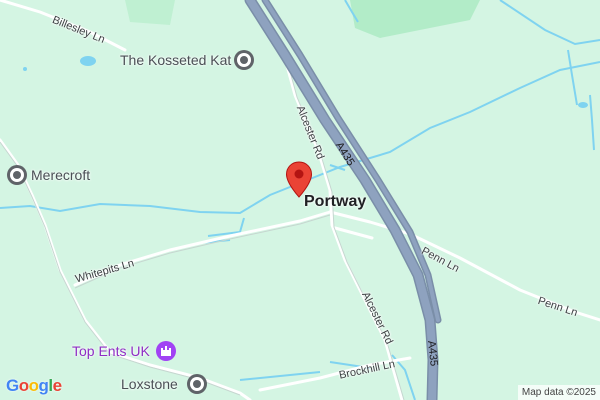 The image size is (600, 400). Describe the element at coordinates (111, 351) in the screenshot. I see `top-ents-label: Top Ents UK` at that location.